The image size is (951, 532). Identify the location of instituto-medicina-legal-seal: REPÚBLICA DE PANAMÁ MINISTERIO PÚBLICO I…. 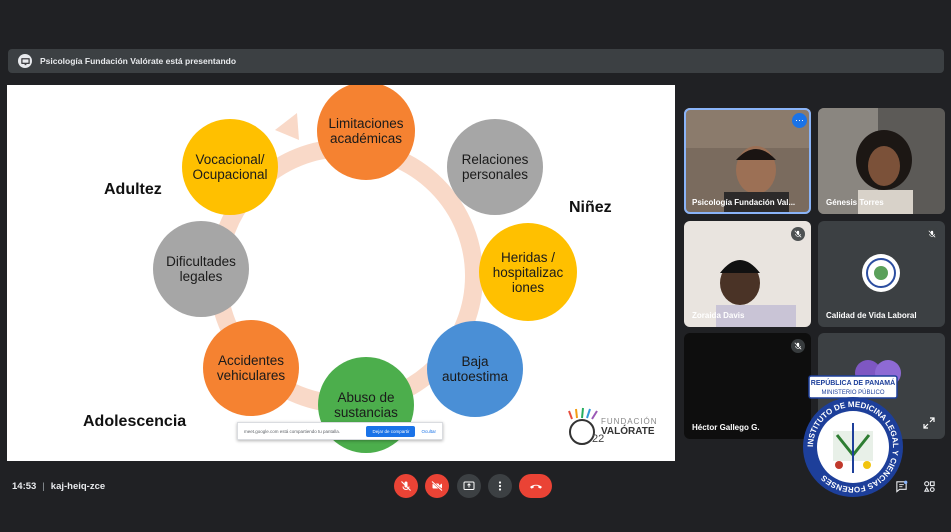
(853, 436).